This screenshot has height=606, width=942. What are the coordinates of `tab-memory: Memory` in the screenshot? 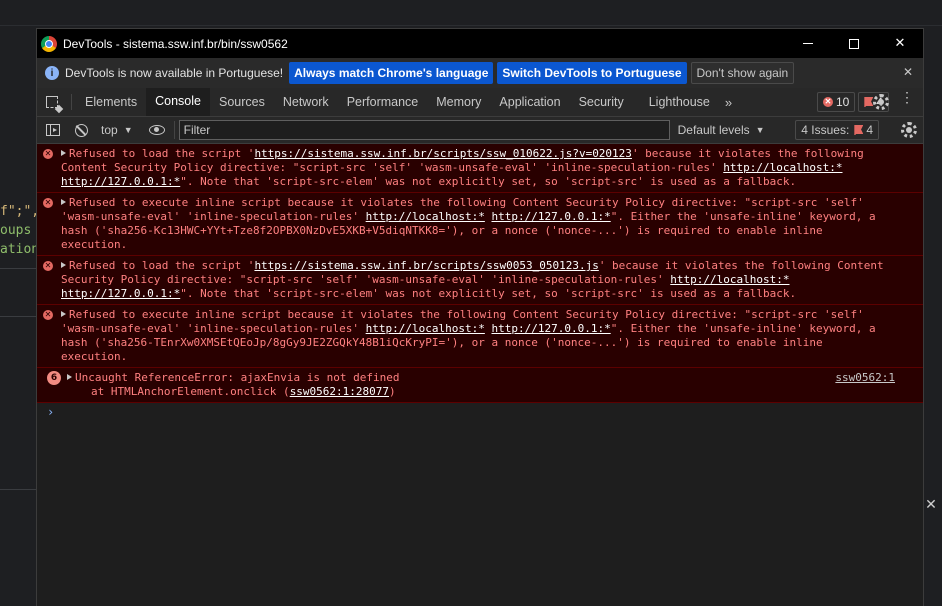 It's located at (458, 102).